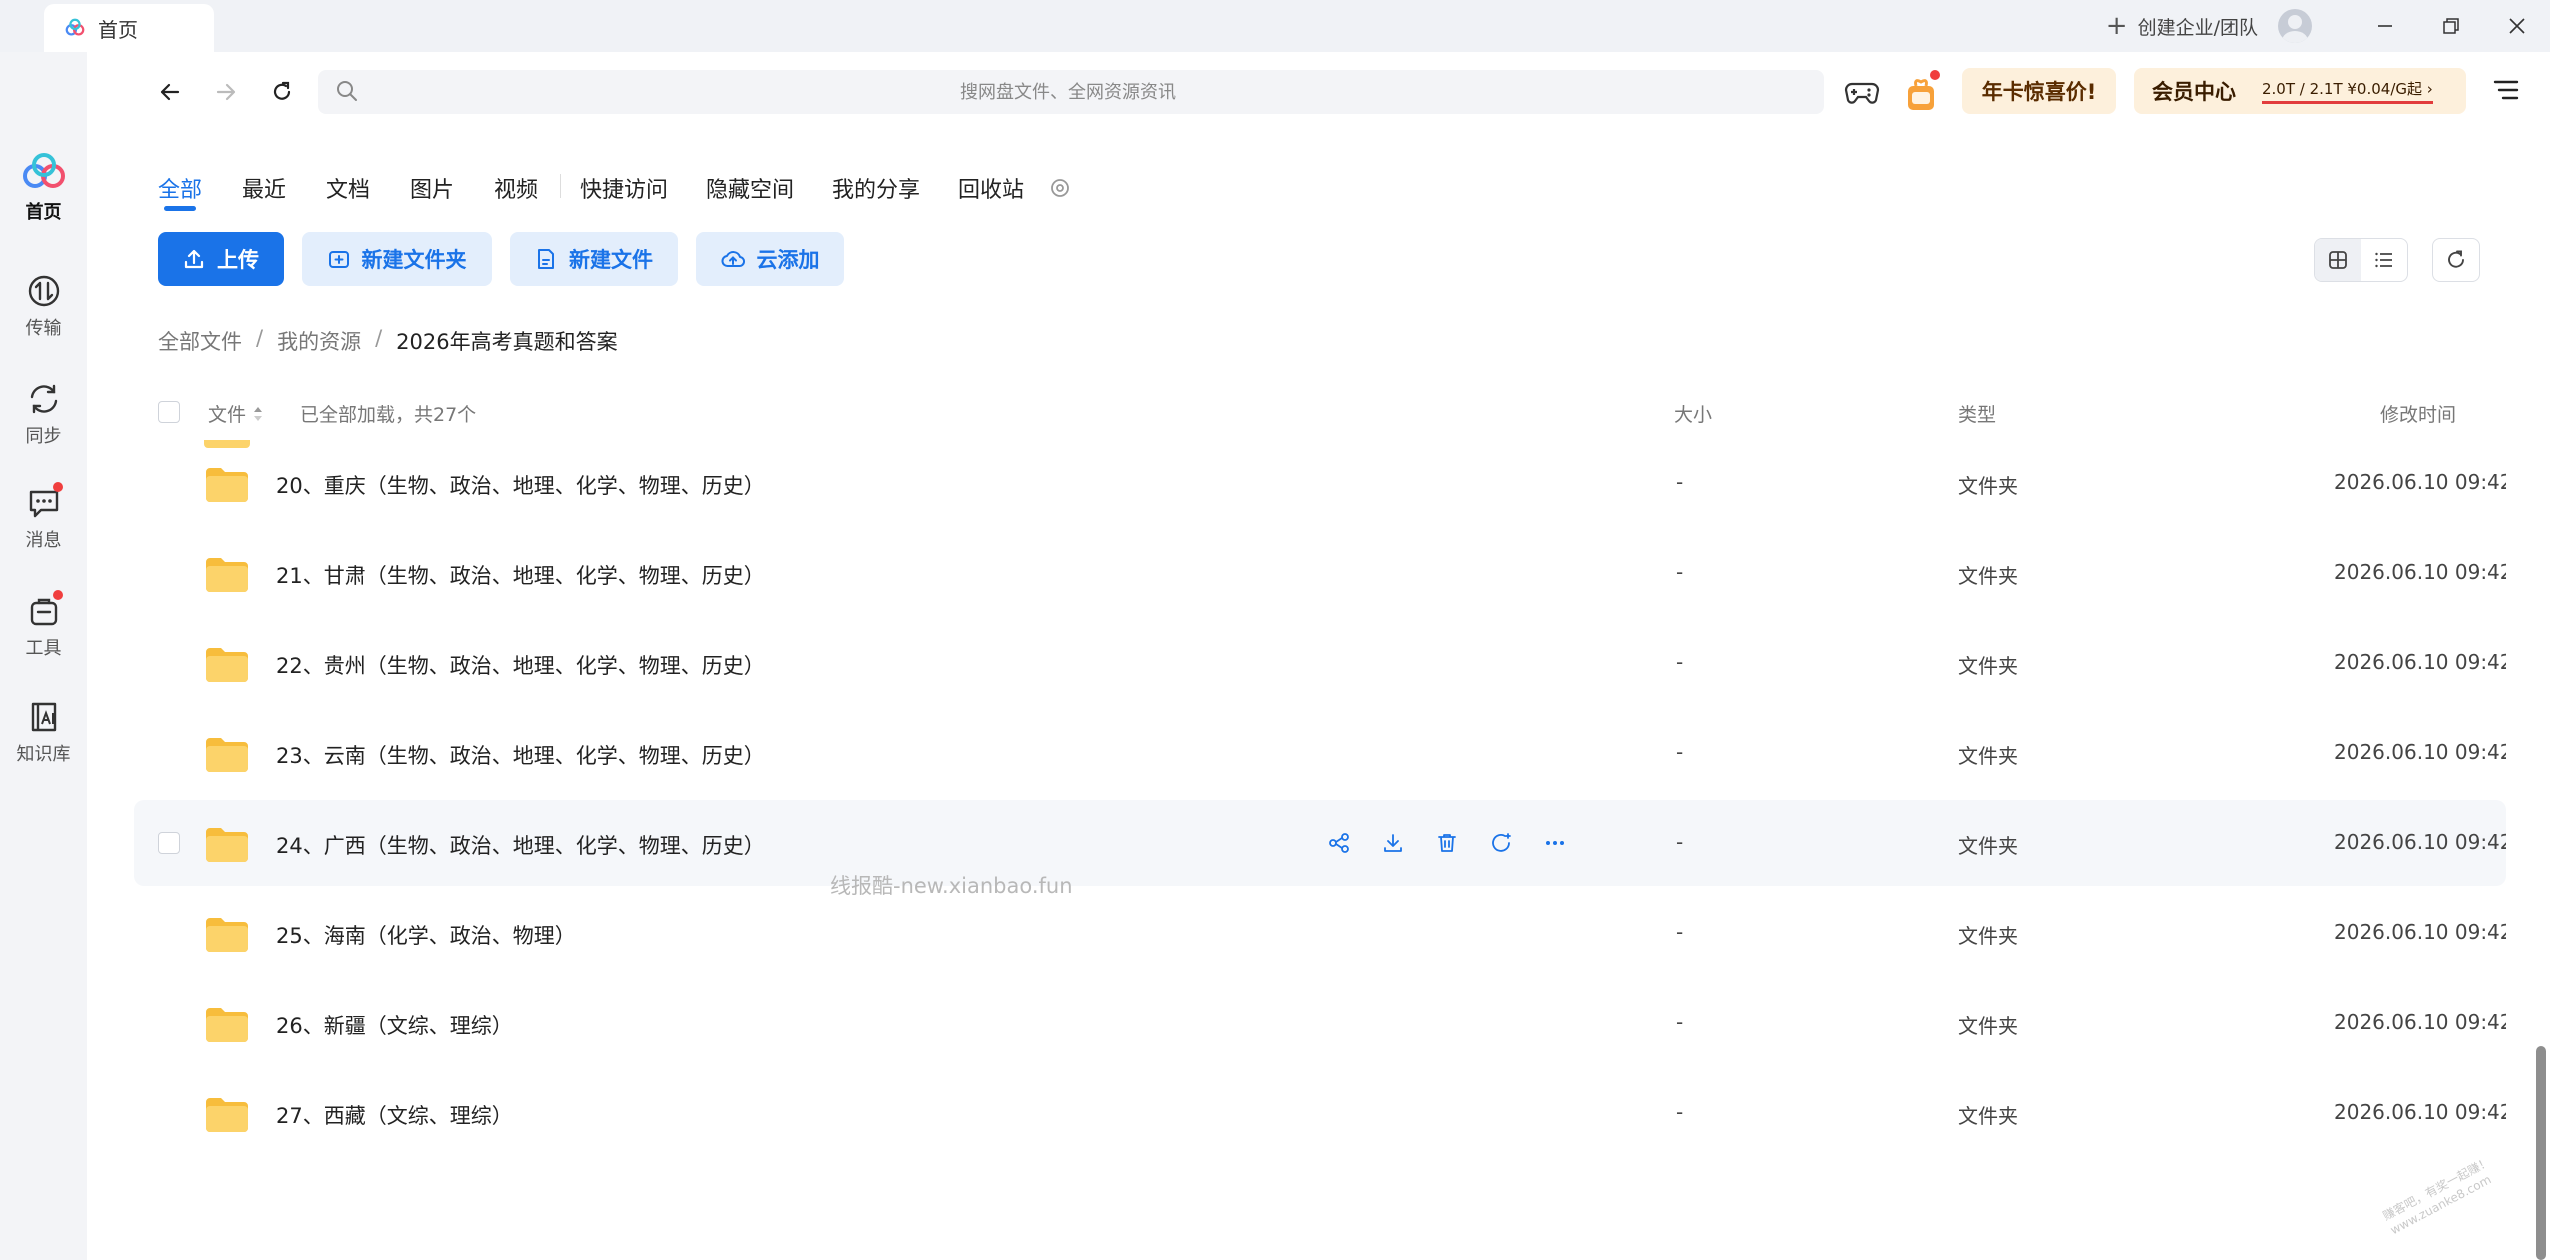  Describe the element at coordinates (1977, 413) in the screenshot. I see `col-type-header: 类型` at that location.